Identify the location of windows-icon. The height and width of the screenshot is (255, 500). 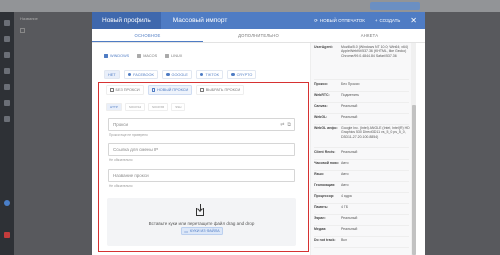
(106, 56).